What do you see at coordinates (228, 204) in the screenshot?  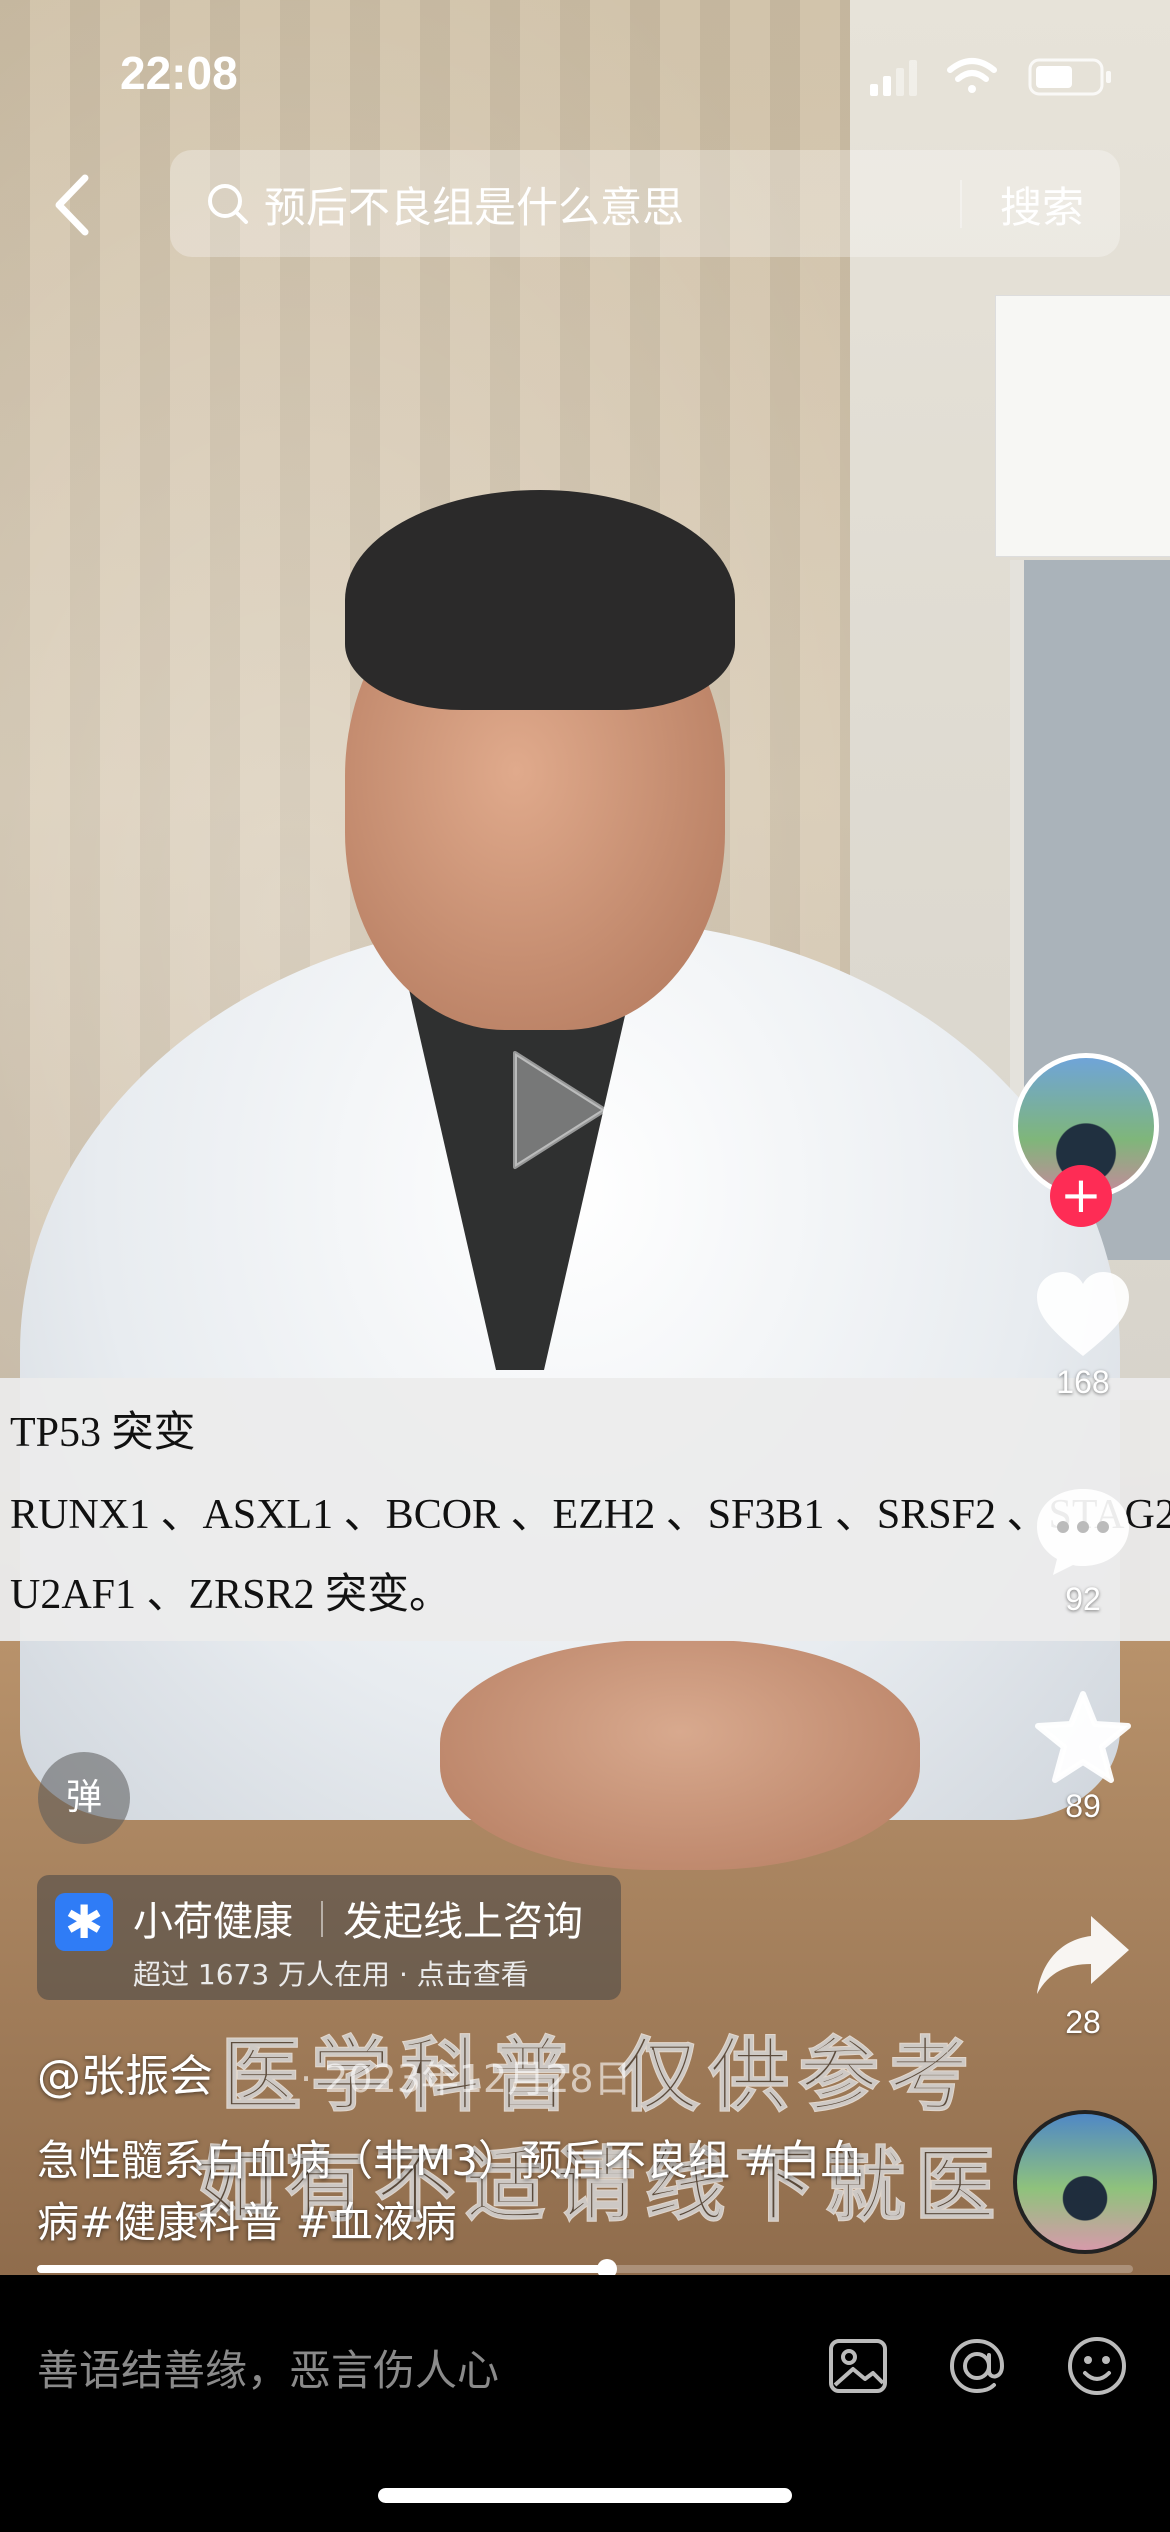 I see `search-icon` at bounding box center [228, 204].